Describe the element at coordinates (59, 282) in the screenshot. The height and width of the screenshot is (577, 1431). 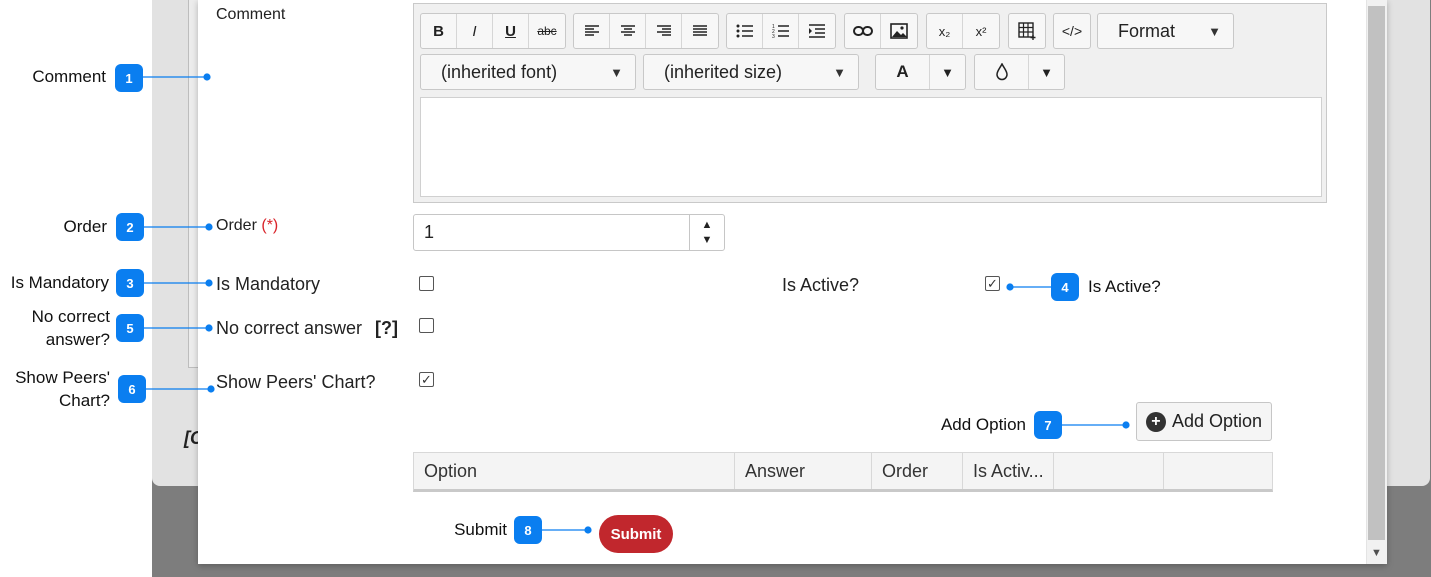
I see `callout-label-is-mandatory: Is Mandatory` at that location.